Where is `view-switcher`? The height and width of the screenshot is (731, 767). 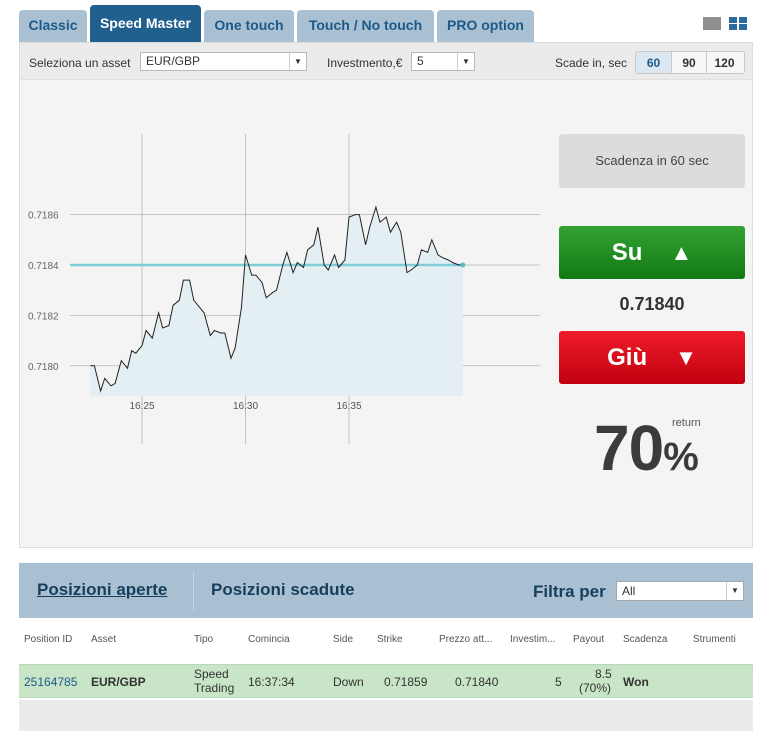 view-switcher is located at coordinates (723, 24).